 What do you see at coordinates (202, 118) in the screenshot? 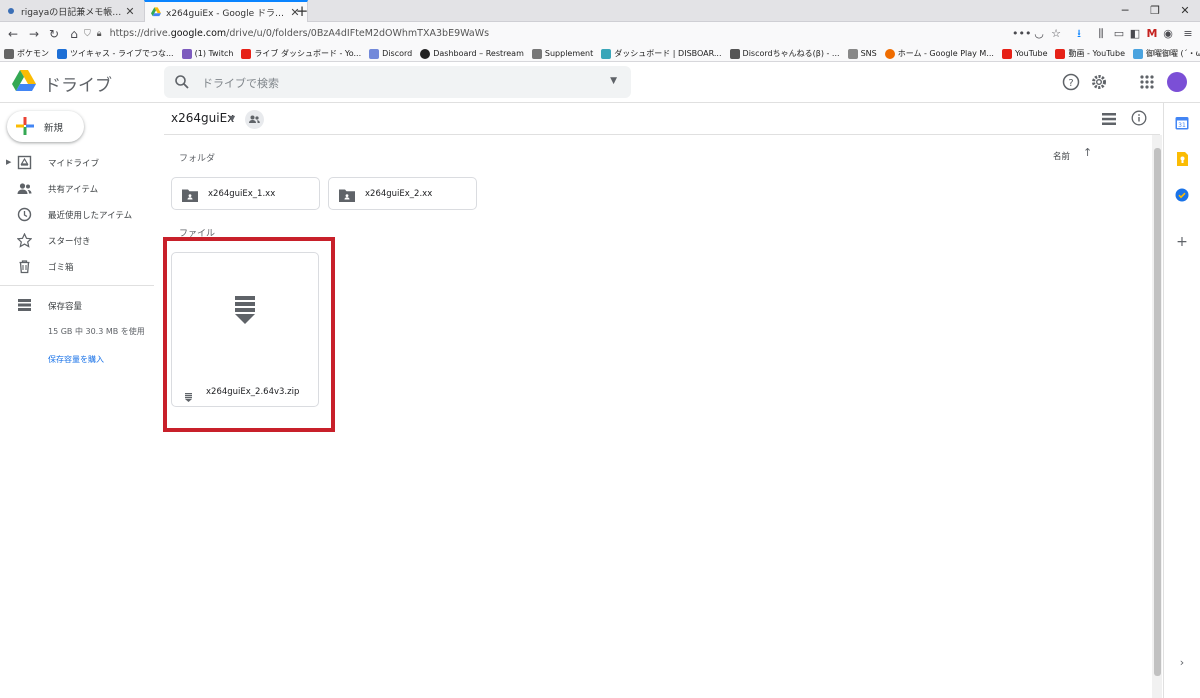
I see `breadcrumb: x264guiEx` at bounding box center [202, 118].